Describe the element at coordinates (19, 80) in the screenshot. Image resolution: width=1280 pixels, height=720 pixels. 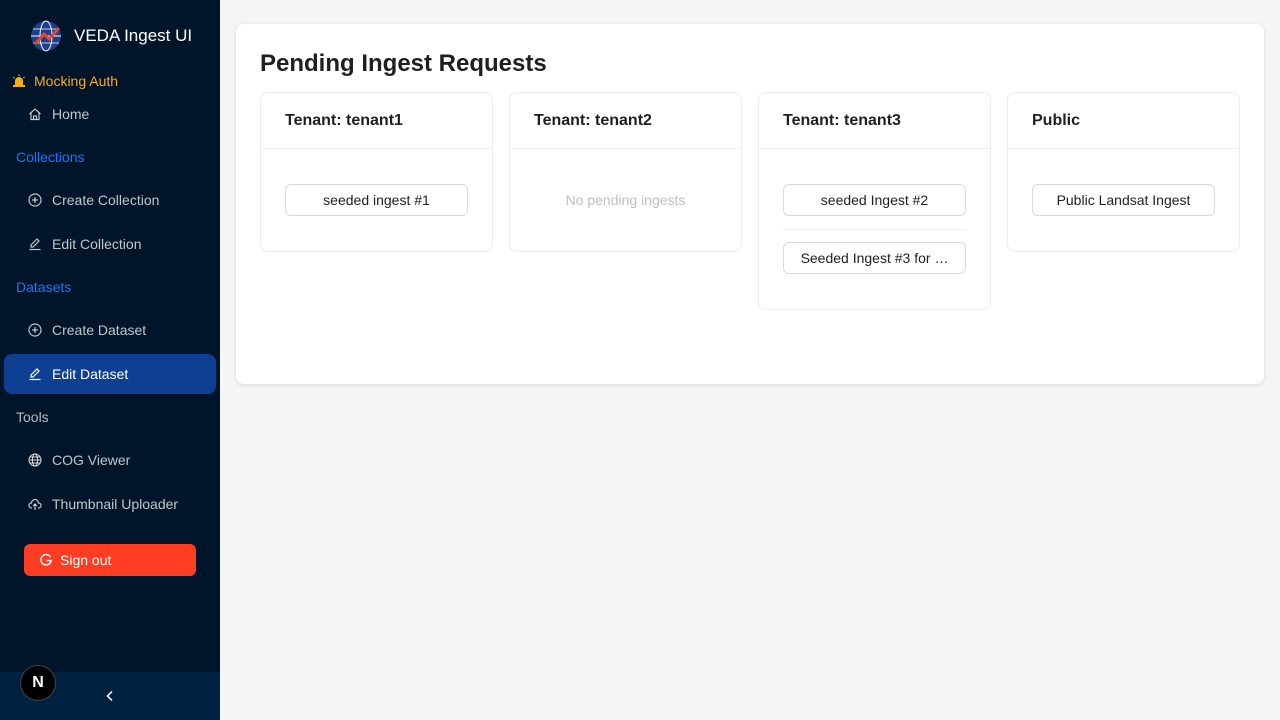
I see `alarm-icon` at that location.